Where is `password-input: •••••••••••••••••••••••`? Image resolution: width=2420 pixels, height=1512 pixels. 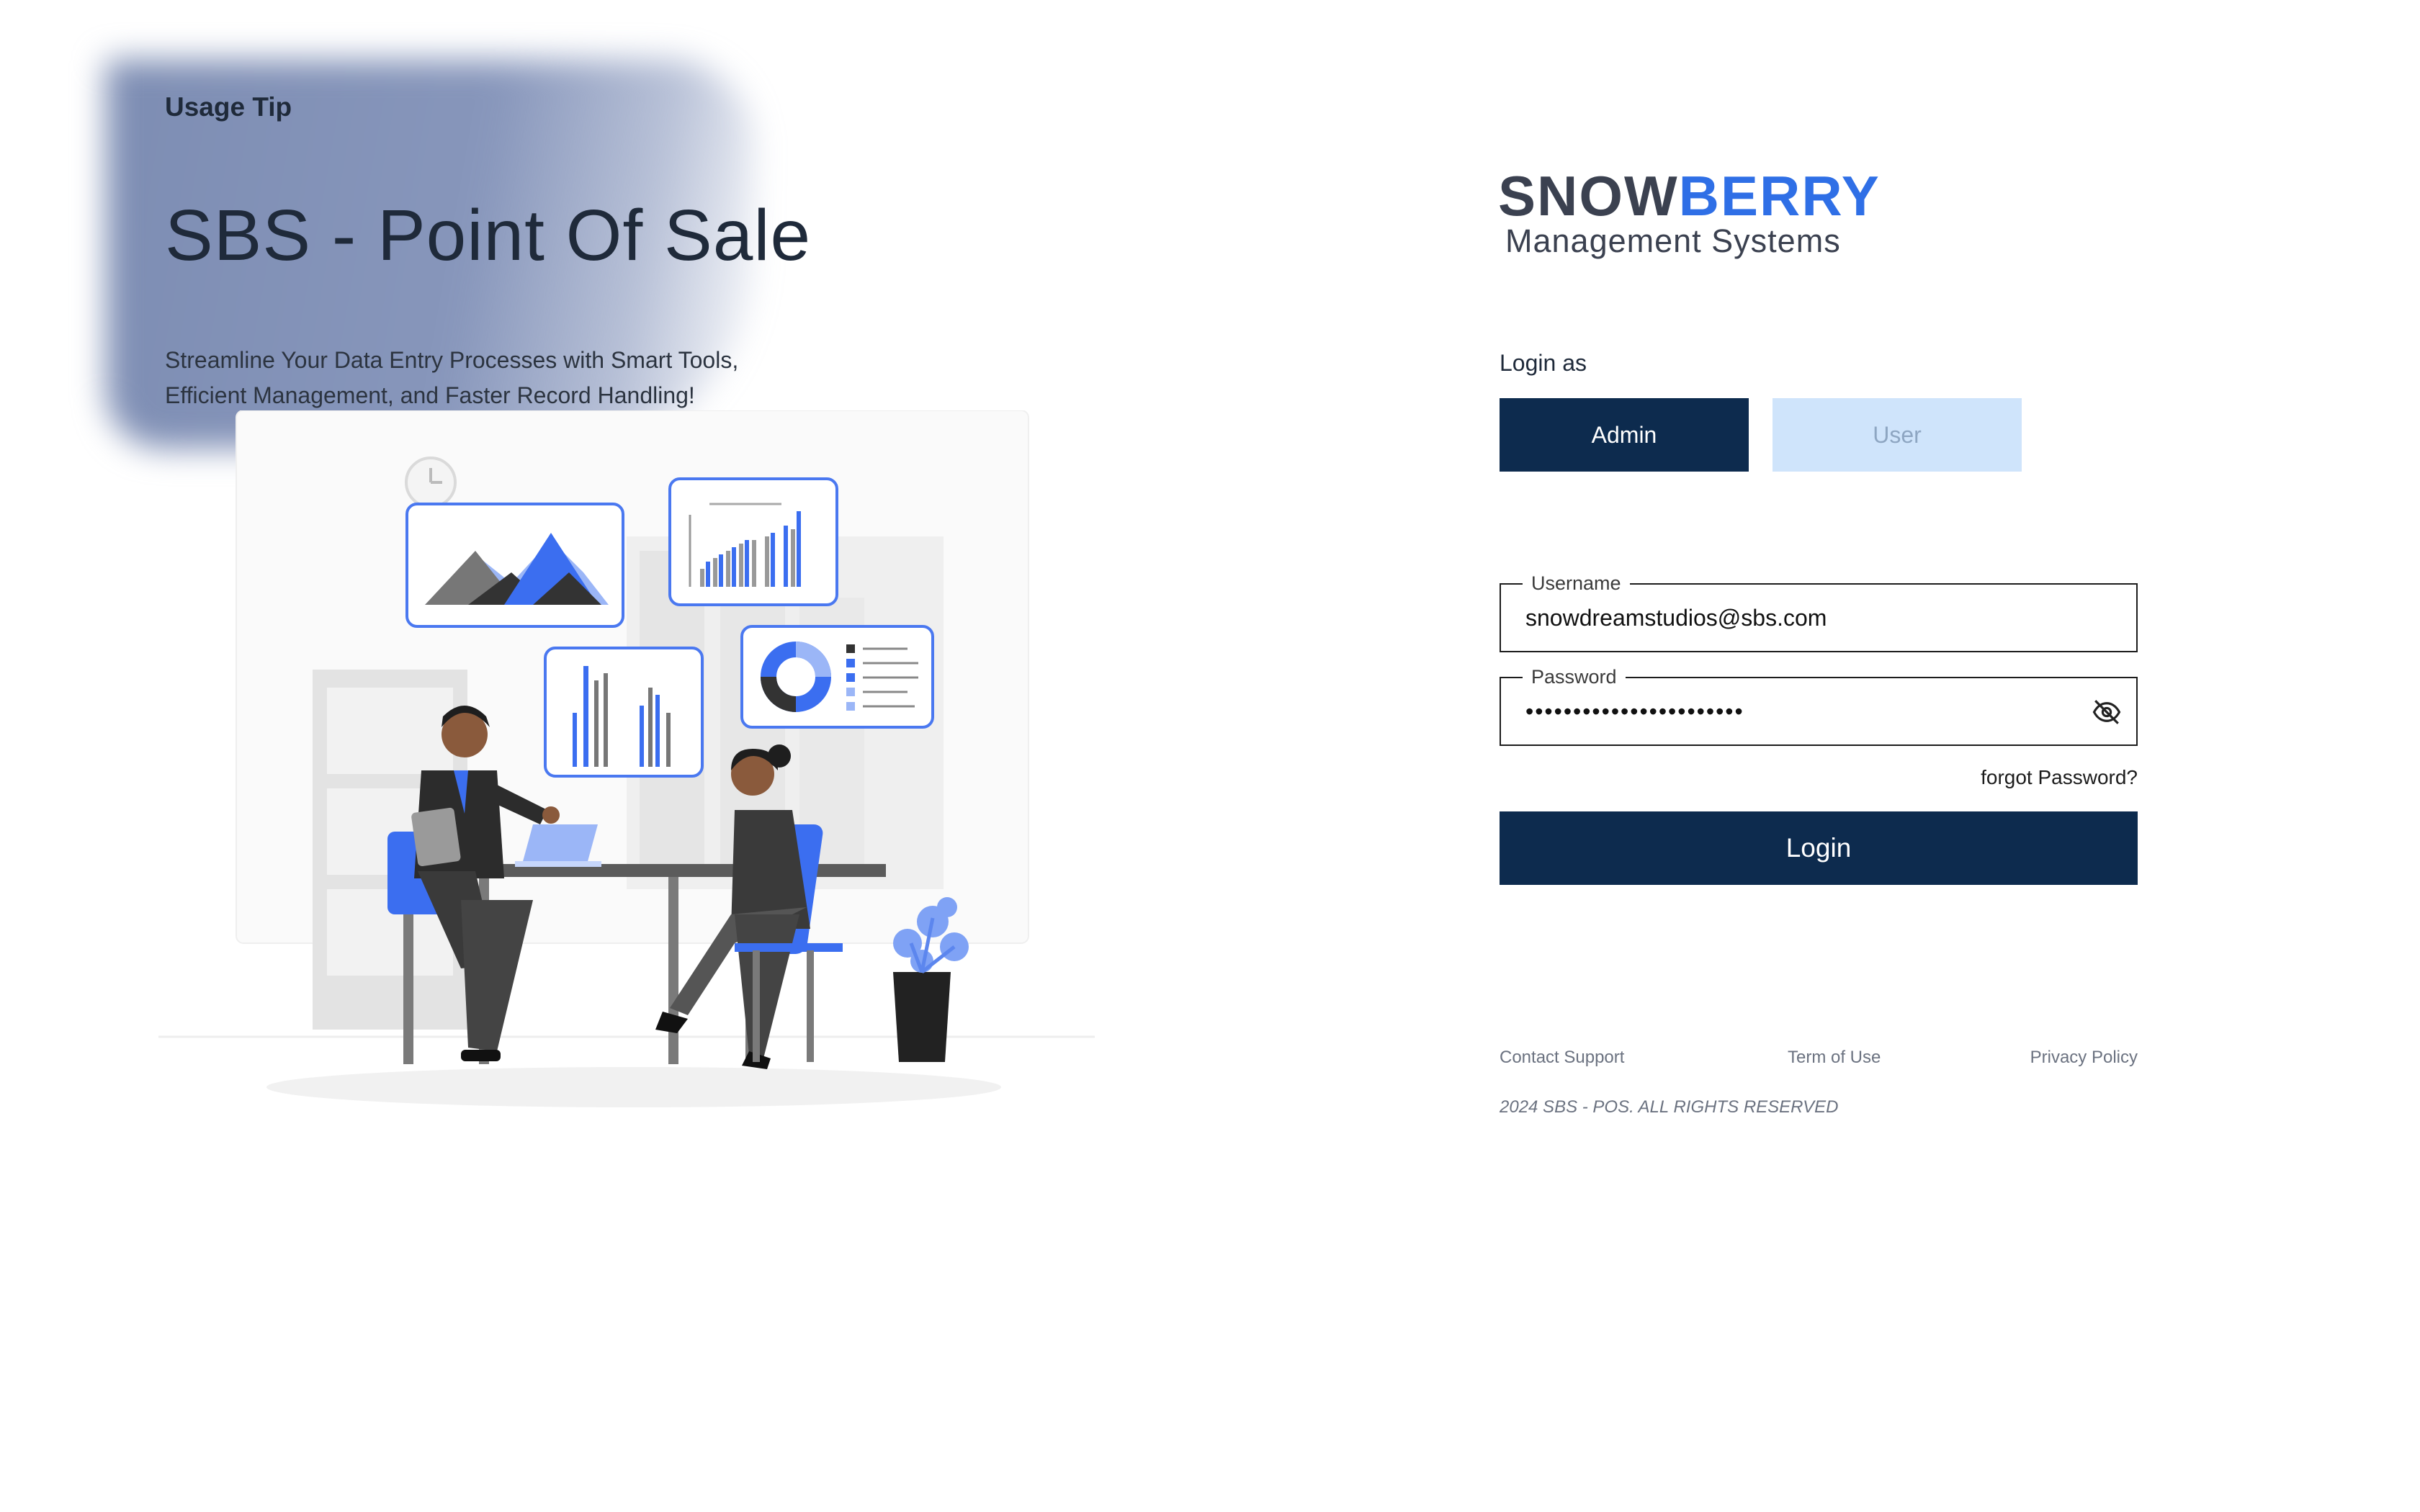 password-input: ••••••••••••••••••••••• is located at coordinates (1634, 711).